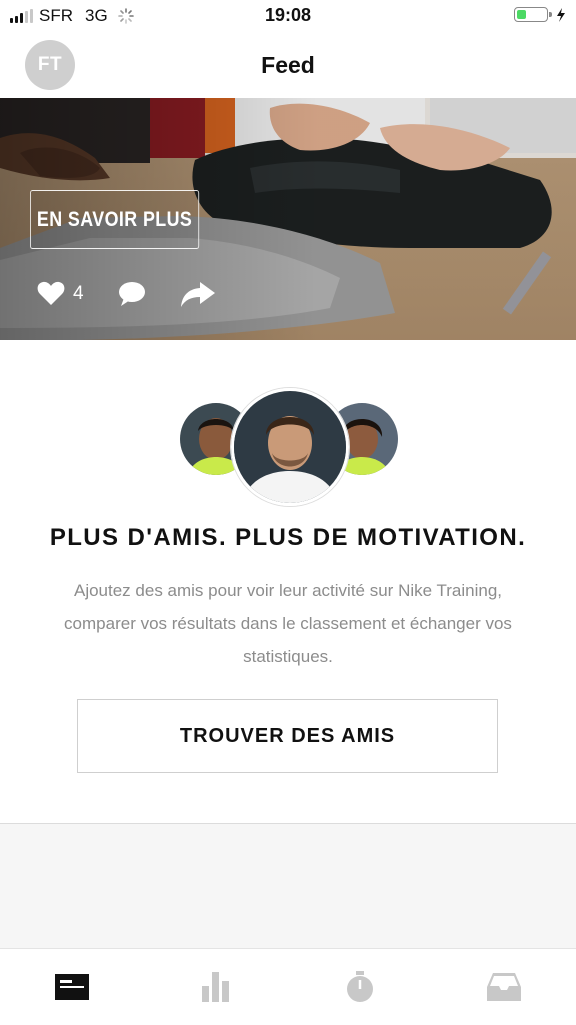  Describe the element at coordinates (288, 886) in the screenshot. I see `feed-empty-area` at that location.